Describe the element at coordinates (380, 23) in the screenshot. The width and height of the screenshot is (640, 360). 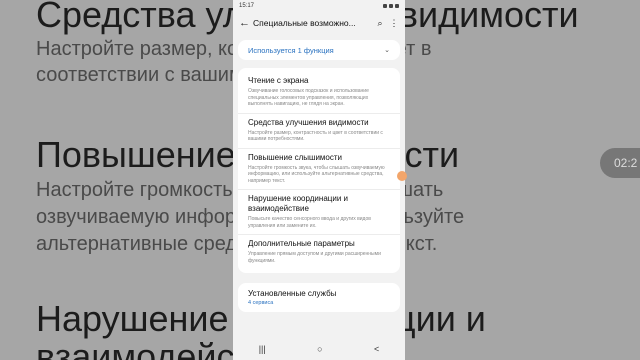
I see `search-icon: ⌕` at that location.